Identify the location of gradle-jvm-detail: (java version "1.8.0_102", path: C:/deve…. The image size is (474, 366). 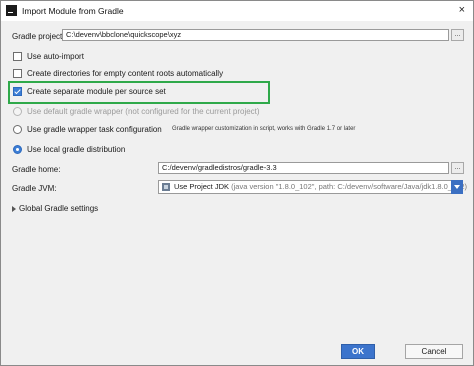
(349, 186).